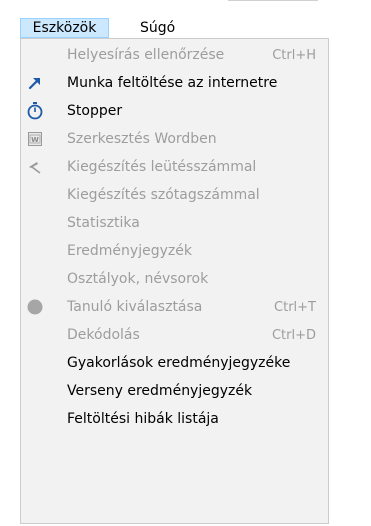 This screenshot has width=371, height=526. I want to click on menu-item-label: Statisztika, so click(103, 223).